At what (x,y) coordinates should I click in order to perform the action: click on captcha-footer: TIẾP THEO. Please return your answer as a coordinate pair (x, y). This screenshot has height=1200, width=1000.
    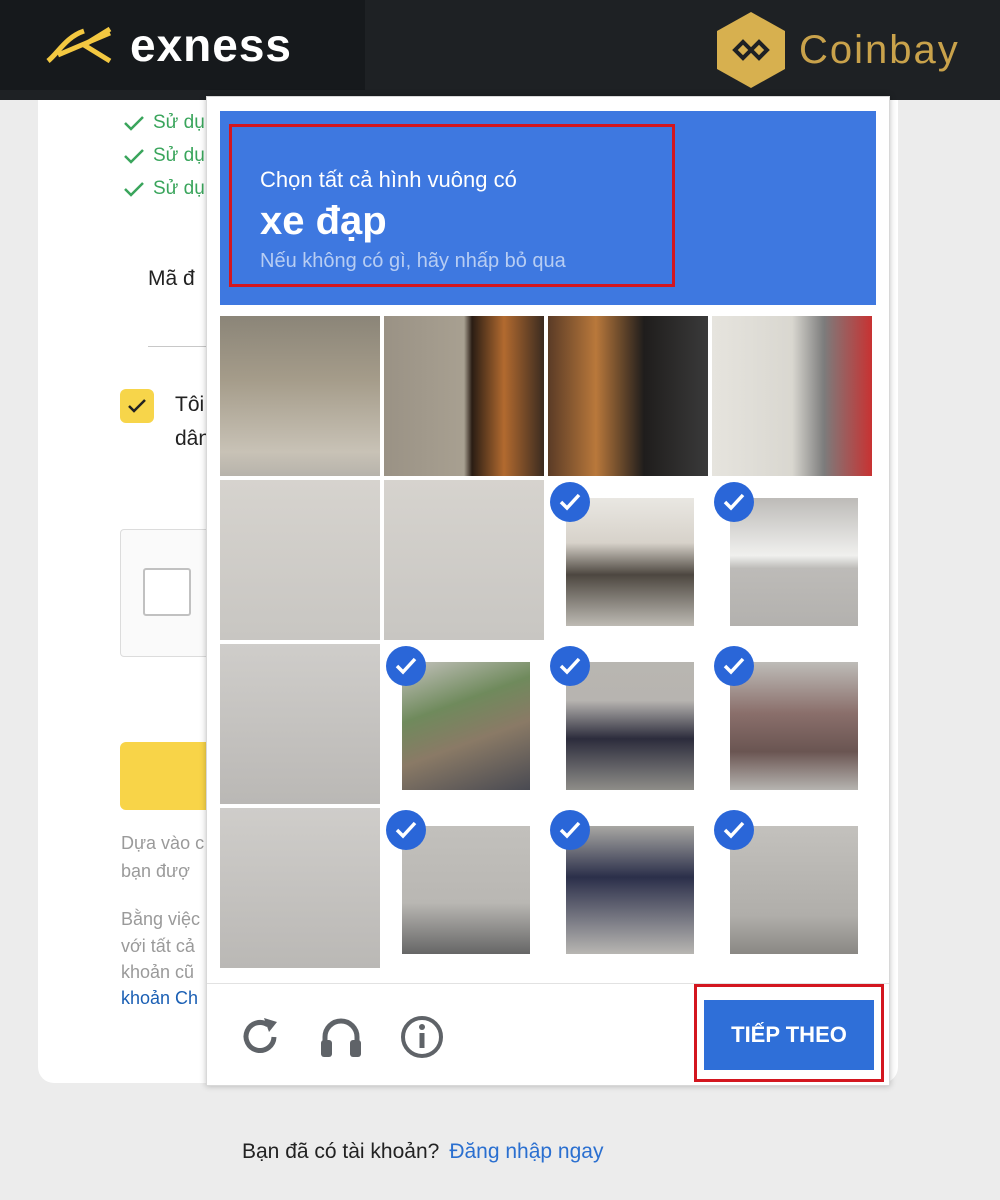
    Looking at the image, I should click on (548, 1034).